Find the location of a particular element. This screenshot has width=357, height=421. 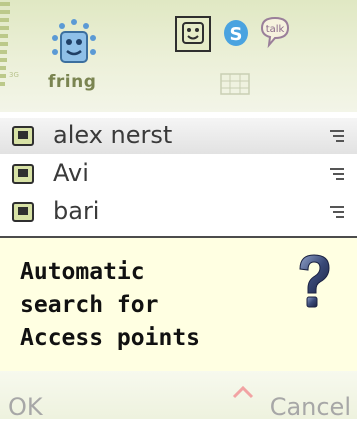

tab-gtalk: talk is located at coordinates (275, 31).